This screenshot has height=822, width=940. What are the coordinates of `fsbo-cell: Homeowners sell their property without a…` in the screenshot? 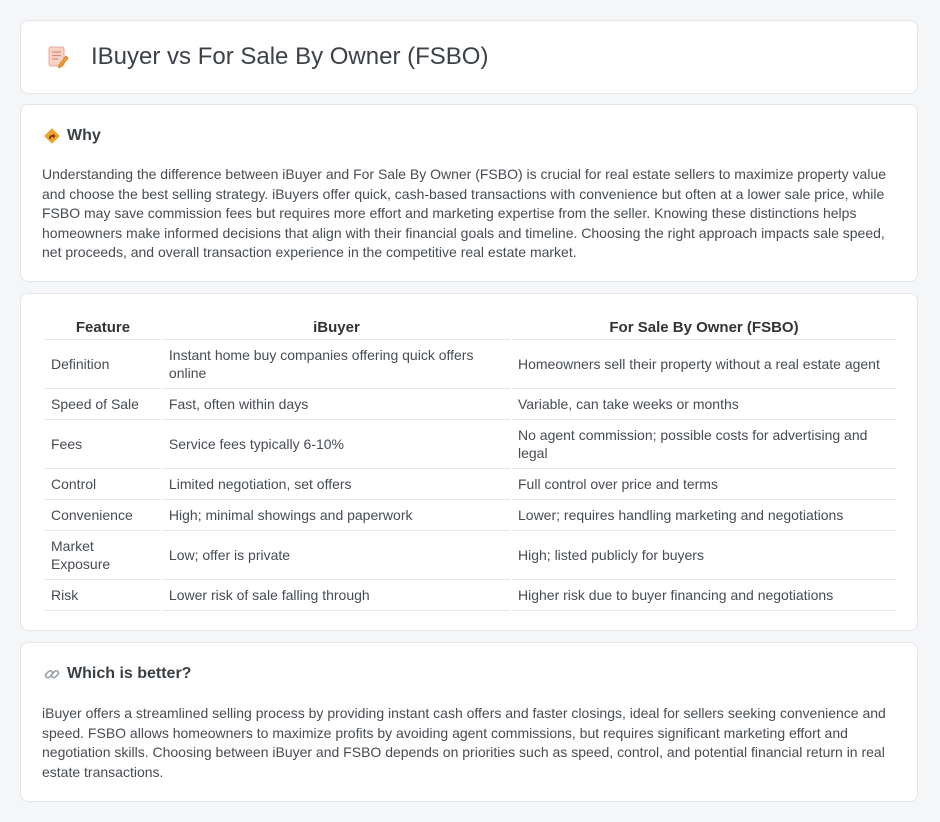 It's located at (704, 364).